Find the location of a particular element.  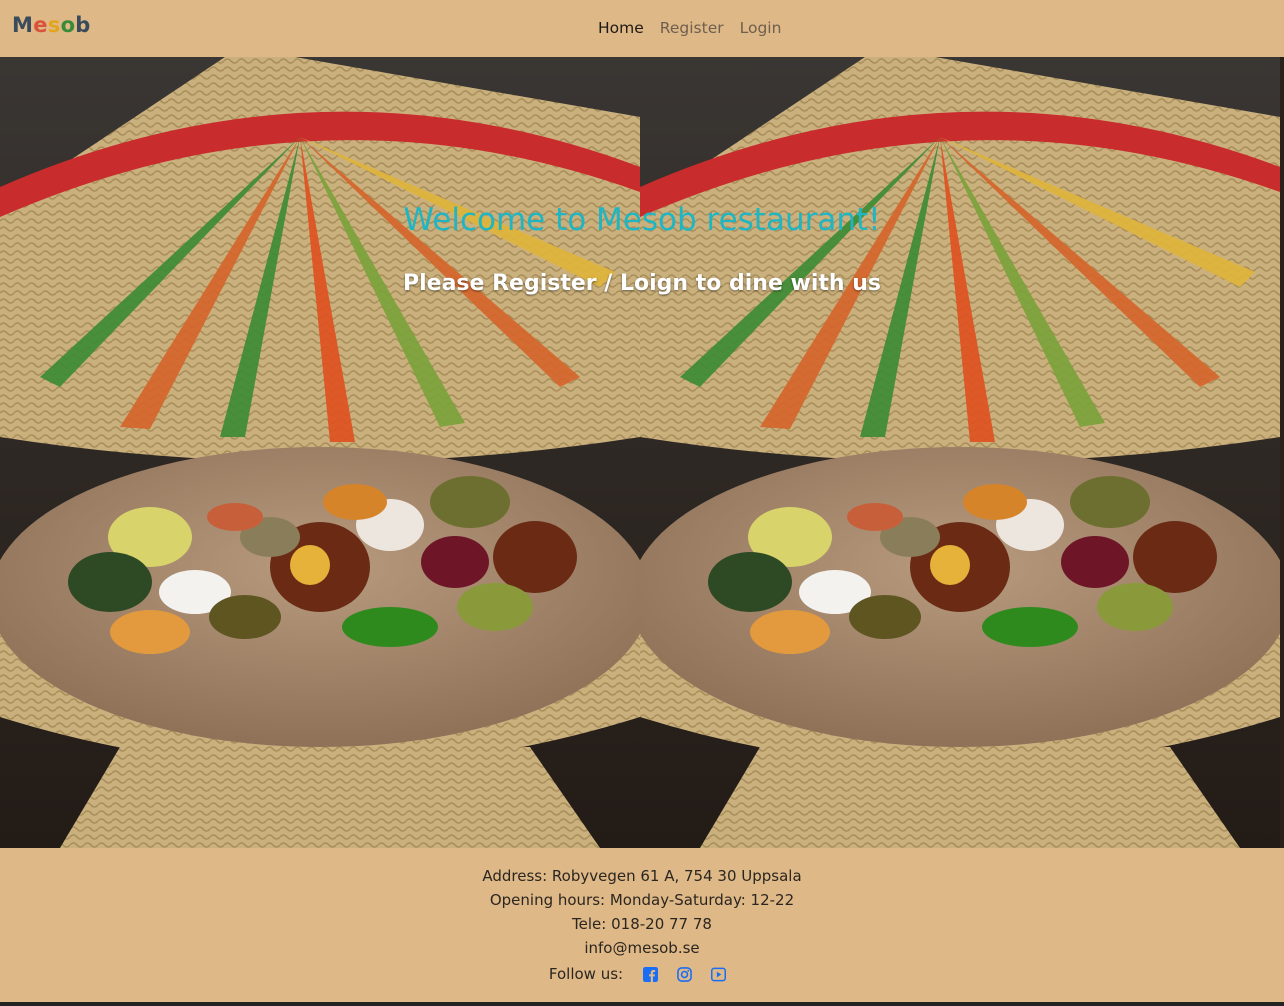

youtube-link is located at coordinates (718, 974).